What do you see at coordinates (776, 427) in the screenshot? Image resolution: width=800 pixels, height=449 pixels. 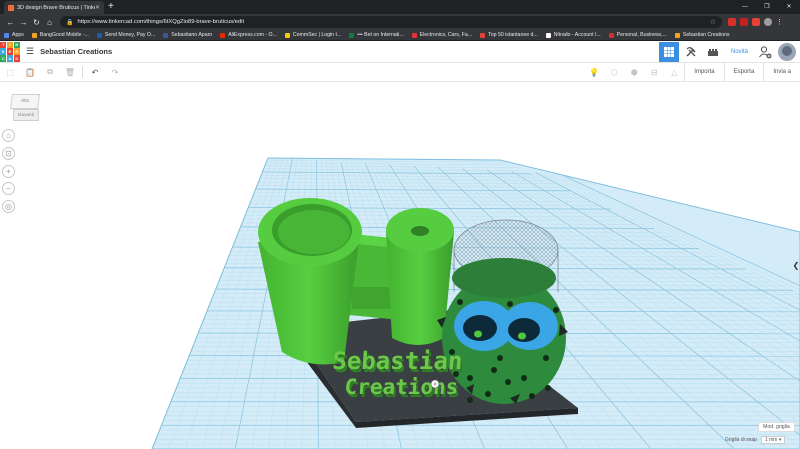 I see `edit-grid-button: Mod. griglia` at bounding box center [776, 427].